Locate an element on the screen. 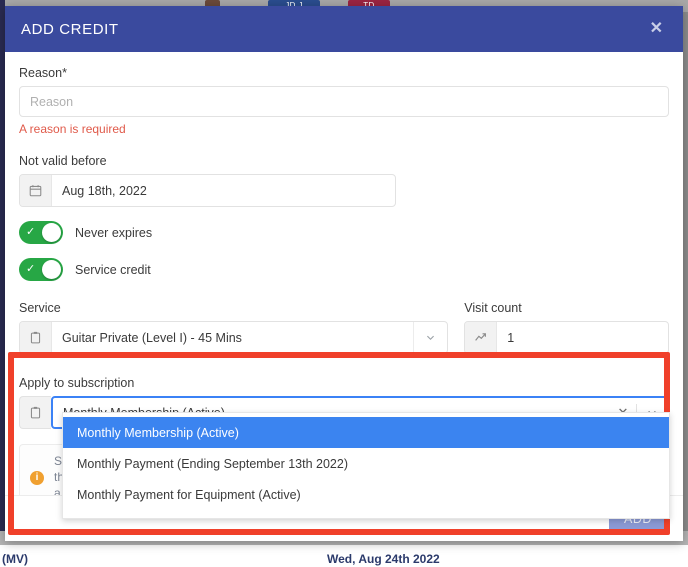 The image size is (688, 567). service-credit-row: ✓ Service credit is located at coordinates (344, 269).